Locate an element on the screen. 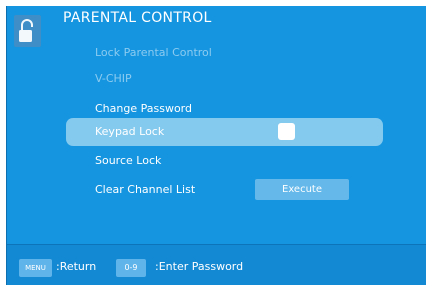 The height and width of the screenshot is (285, 426). menu-item-keypad-lock: Keypad Lock is located at coordinates (224, 132).